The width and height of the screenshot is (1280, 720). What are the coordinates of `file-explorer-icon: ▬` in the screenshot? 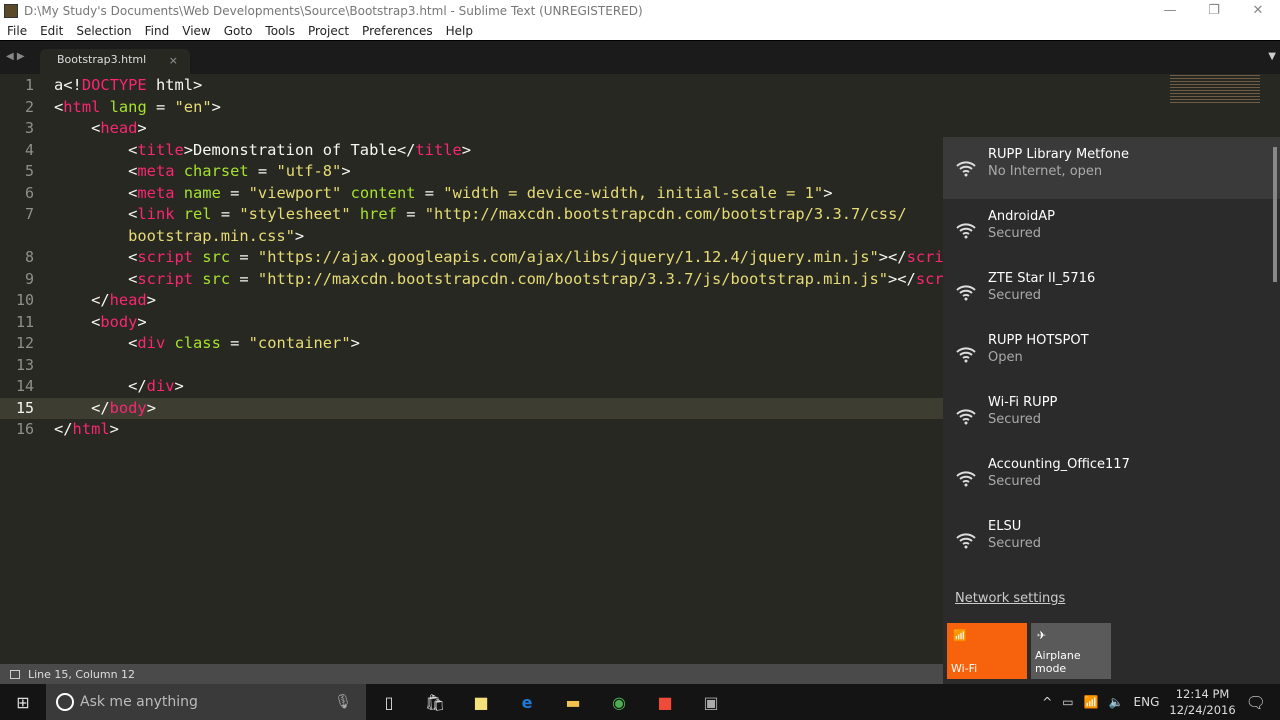 It's located at (573, 702).